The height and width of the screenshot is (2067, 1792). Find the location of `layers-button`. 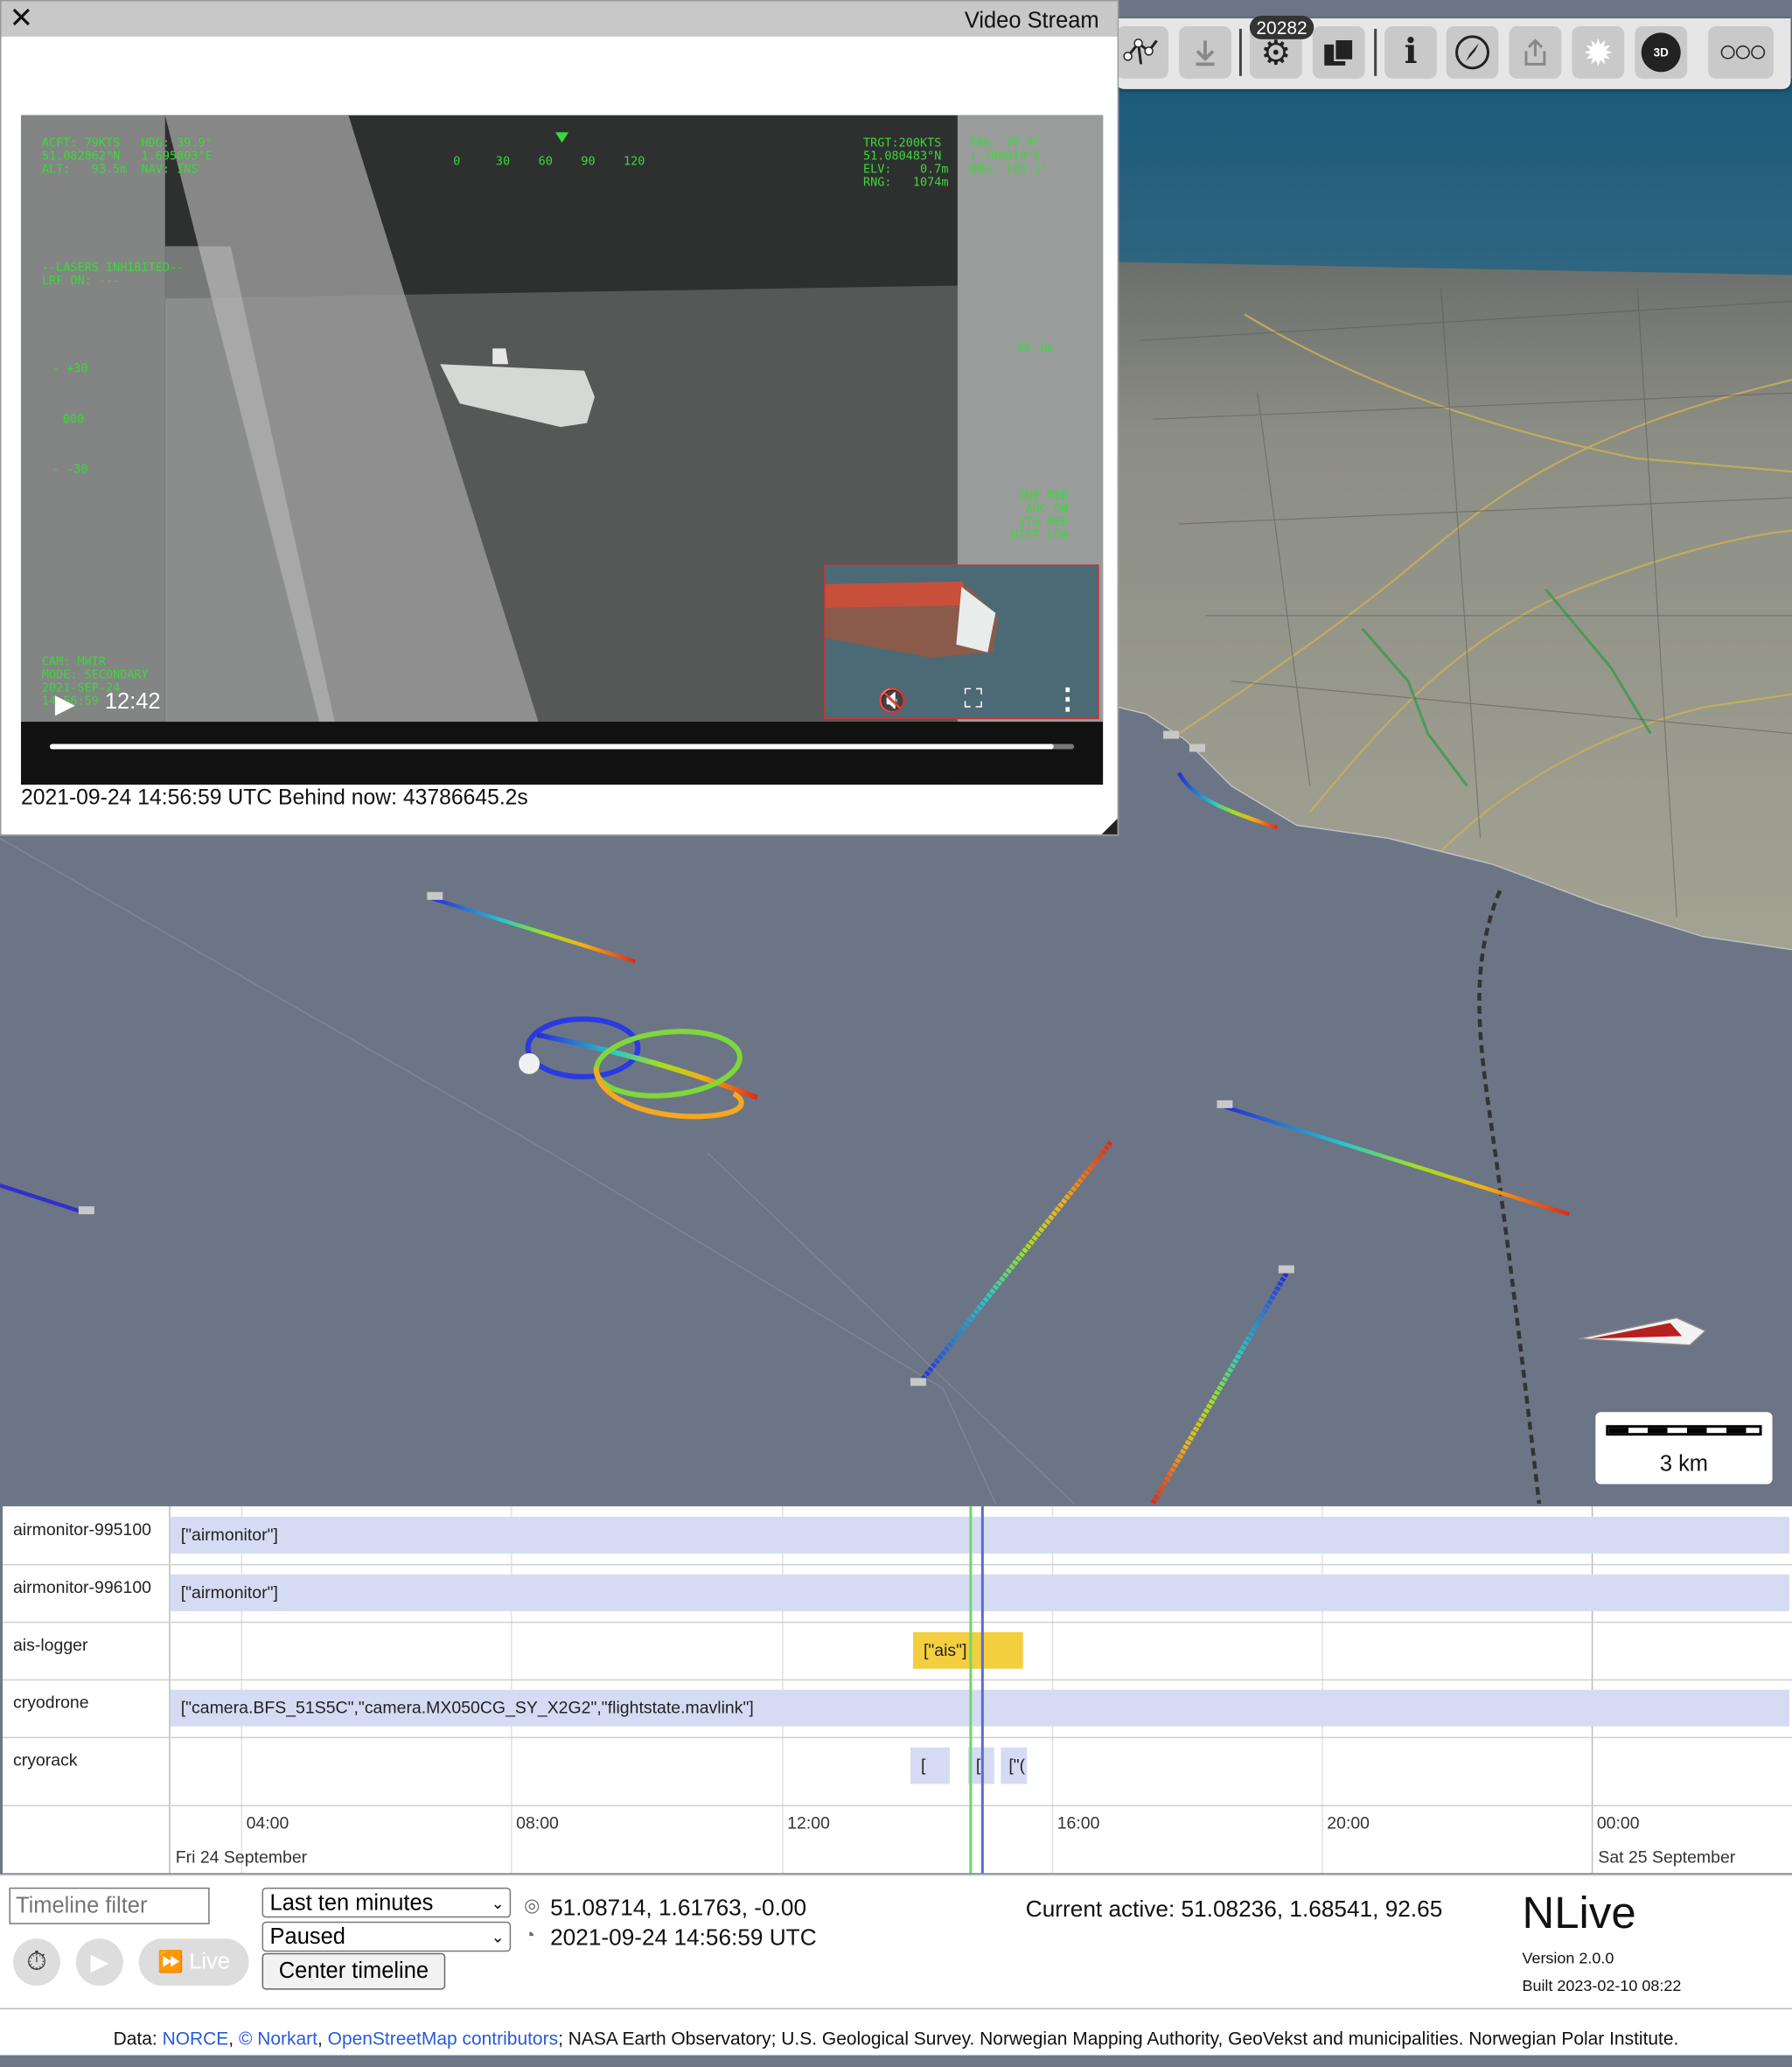

layers-button is located at coordinates (1338, 52).